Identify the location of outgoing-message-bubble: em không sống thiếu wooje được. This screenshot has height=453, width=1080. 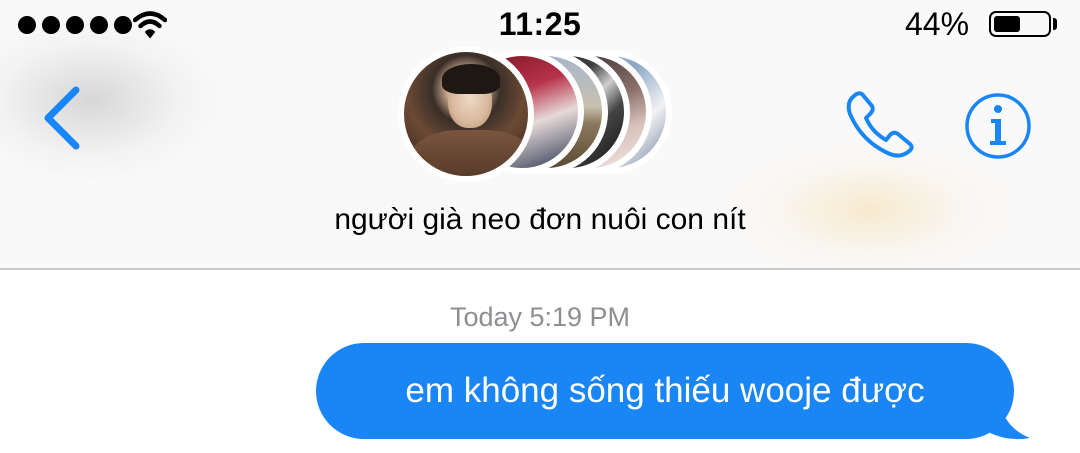
(665, 391).